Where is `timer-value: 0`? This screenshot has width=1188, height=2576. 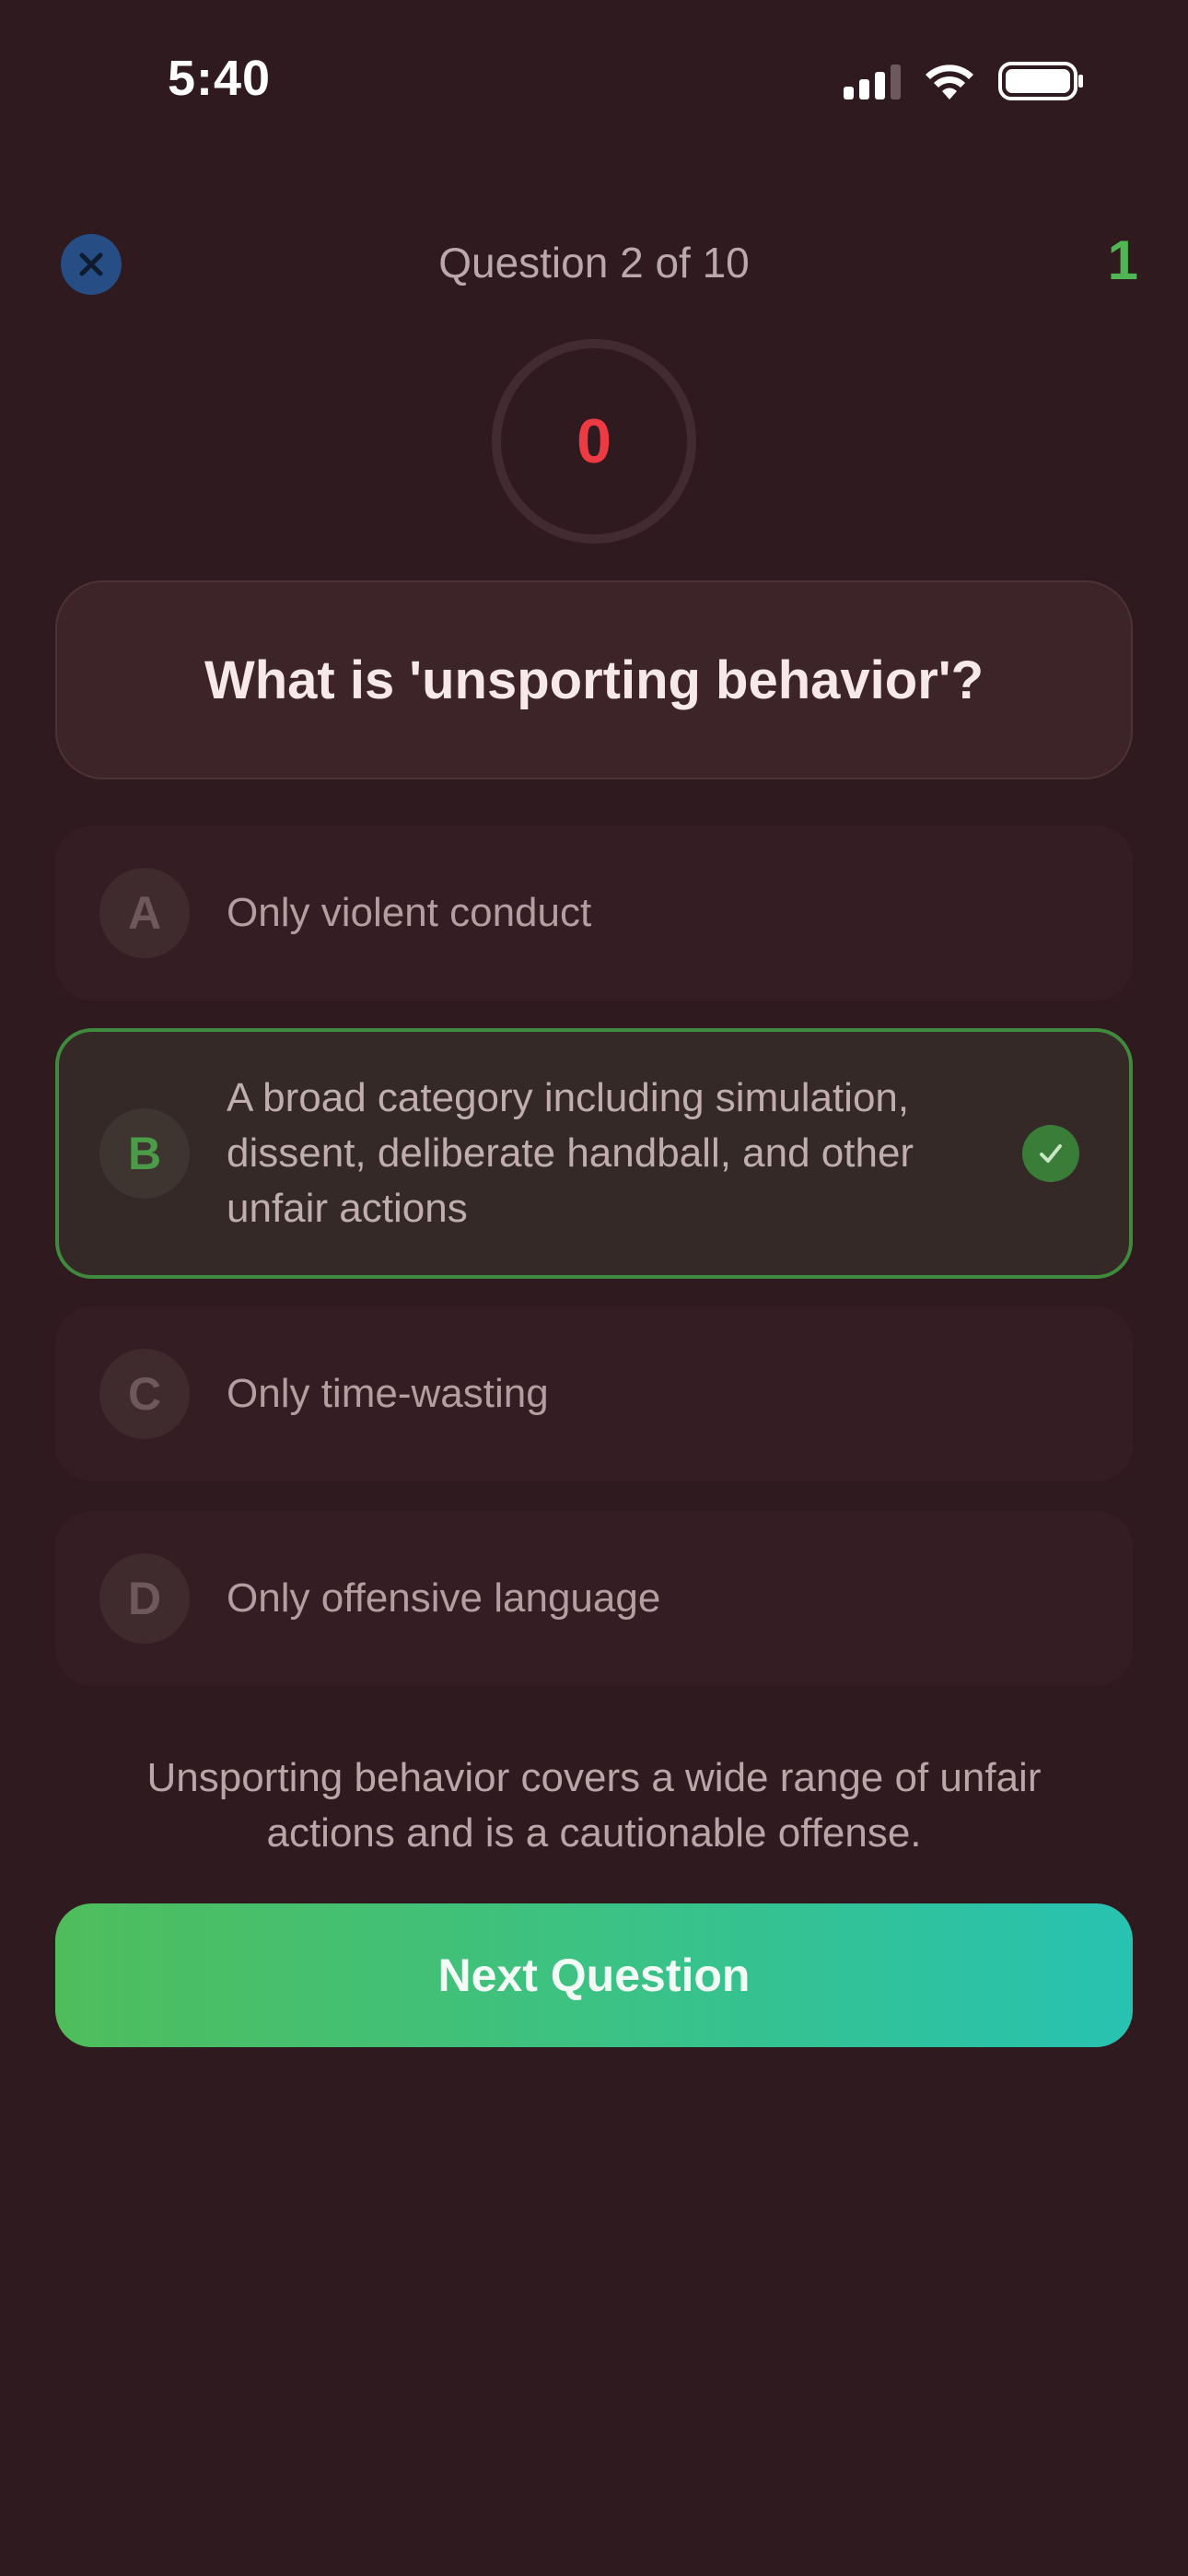
timer-value: 0 is located at coordinates (594, 441).